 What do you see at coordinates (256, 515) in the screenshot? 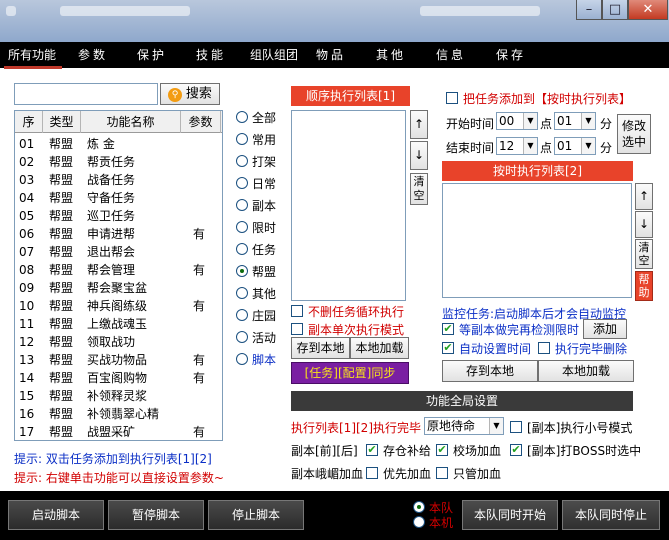
I see `stop-script-button: 停止脚本` at bounding box center [256, 515].